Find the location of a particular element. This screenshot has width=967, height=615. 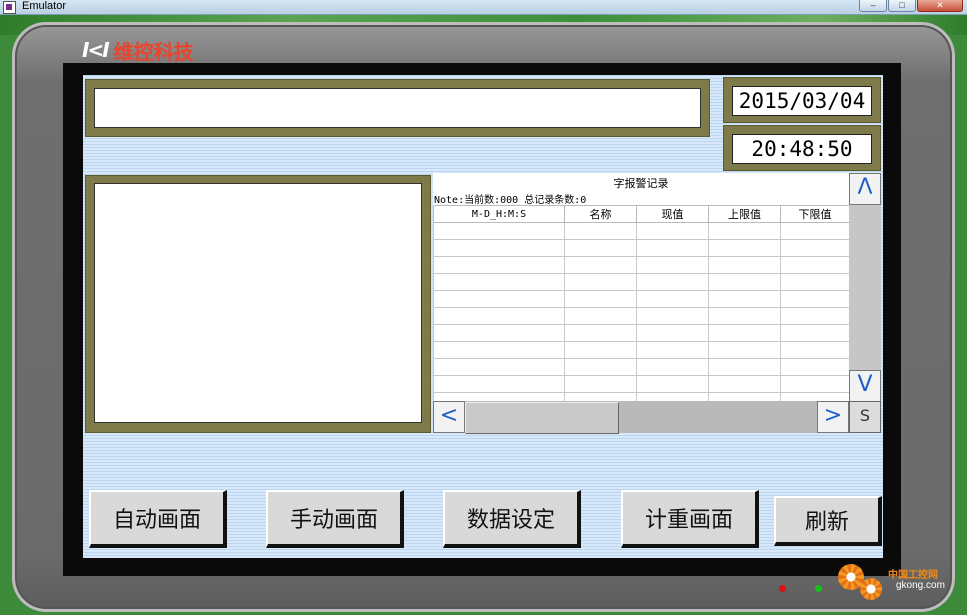

scroll-left-button: < is located at coordinates (449, 417).